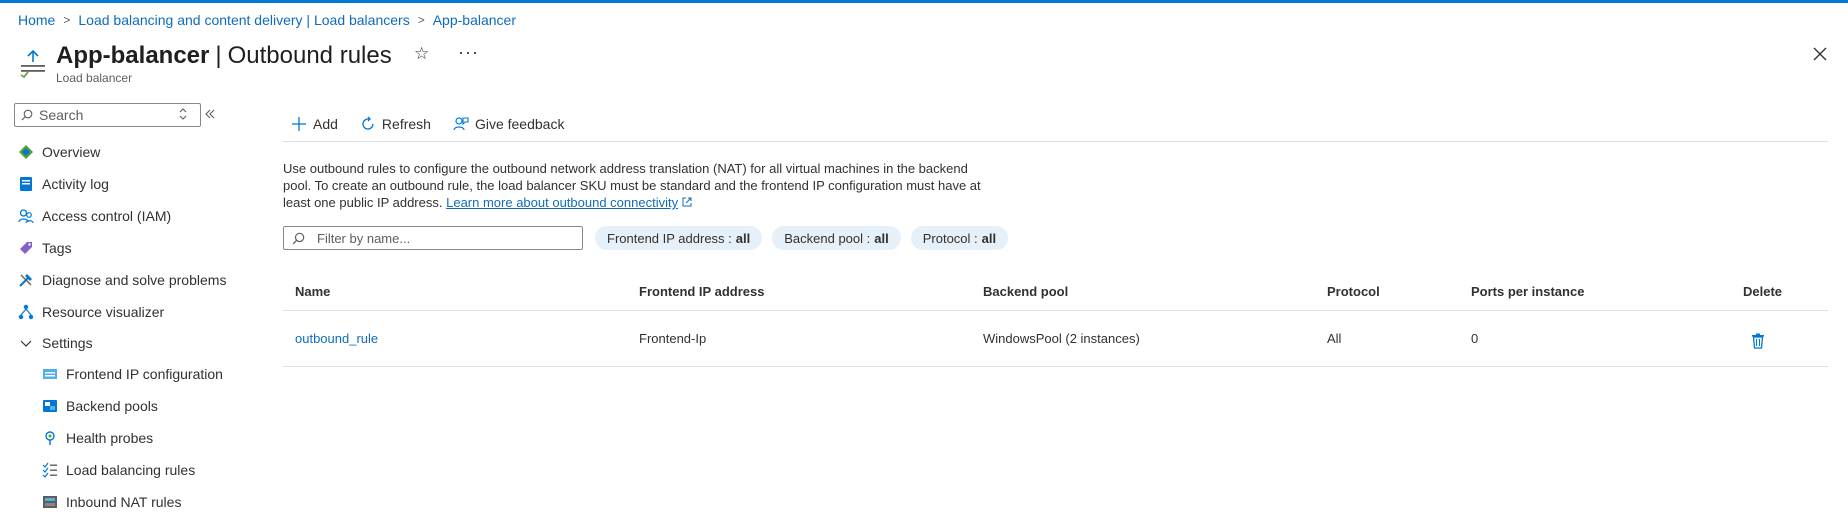 Image resolution: width=1848 pixels, height=515 pixels. What do you see at coordinates (26, 152) in the screenshot?
I see `overview-icon` at bounding box center [26, 152].